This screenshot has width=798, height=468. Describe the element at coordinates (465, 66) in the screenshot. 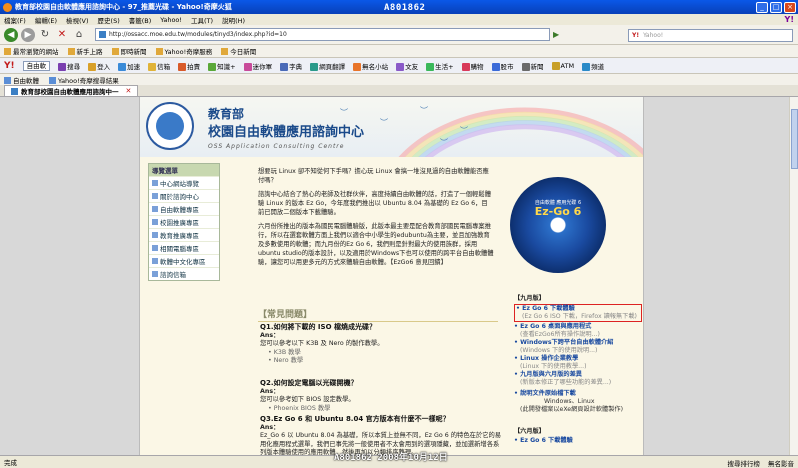

I see `shopping-icon` at that location.